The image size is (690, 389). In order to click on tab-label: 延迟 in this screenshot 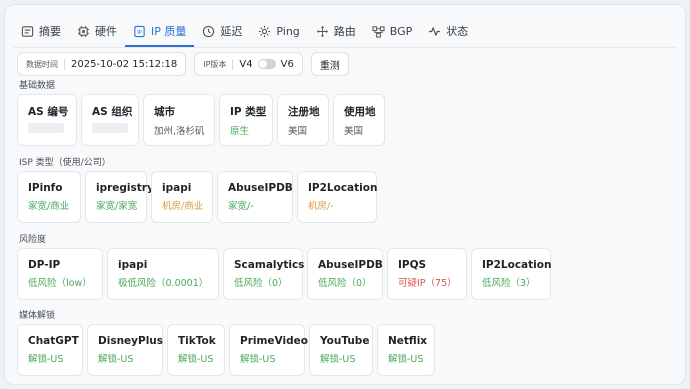, I will do `click(231, 31)`.